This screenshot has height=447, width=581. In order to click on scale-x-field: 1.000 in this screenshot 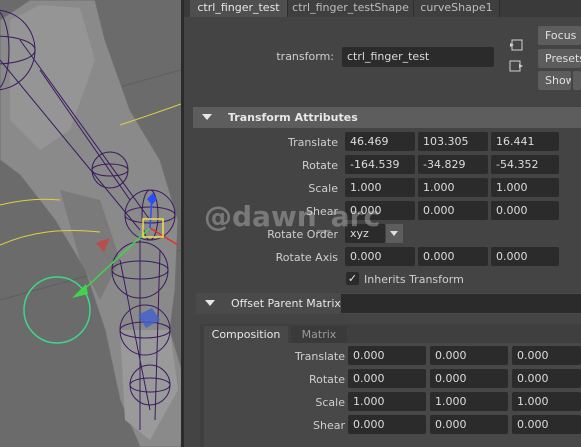, I will do `click(380, 187)`.